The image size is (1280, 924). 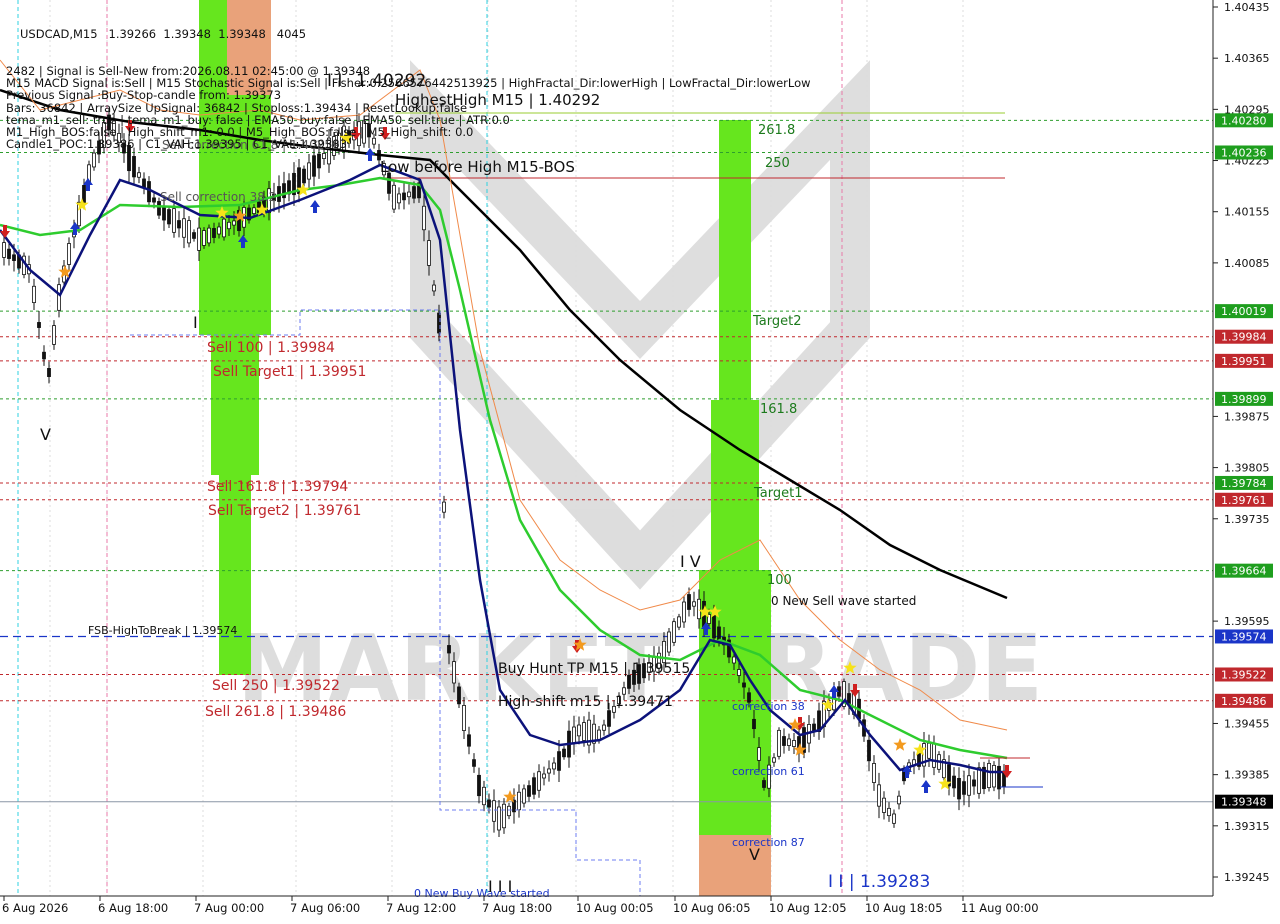 What do you see at coordinates (779, 580) in the screenshot?
I see `fib-100-label: 100` at bounding box center [779, 580].